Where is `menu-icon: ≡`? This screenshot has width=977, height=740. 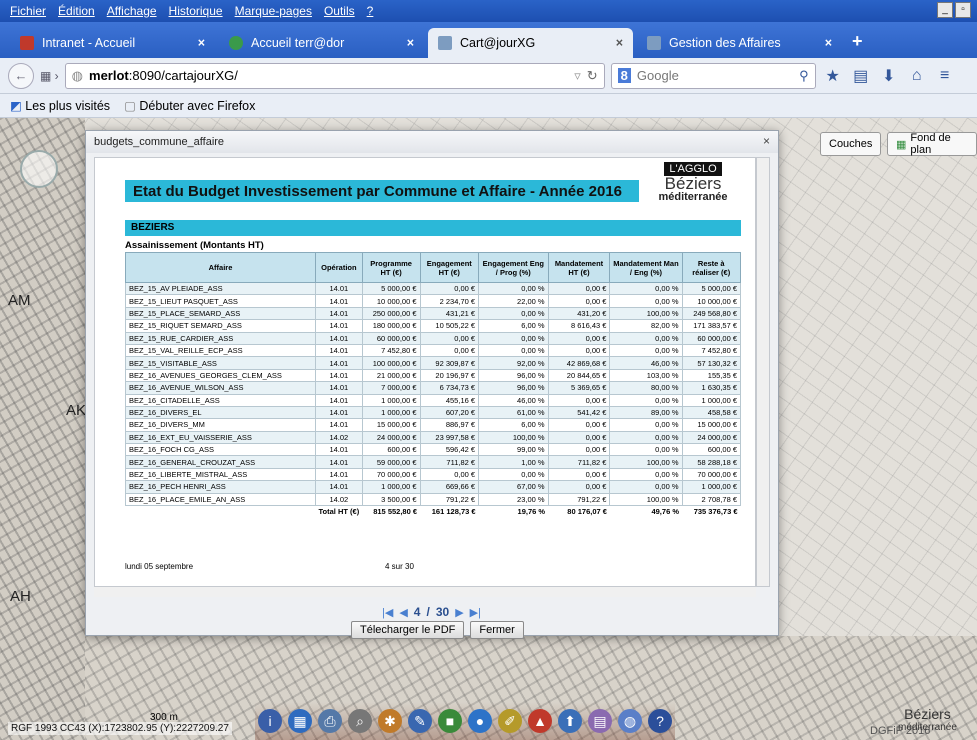
menu-icon: ≡ is located at coordinates (945, 76).